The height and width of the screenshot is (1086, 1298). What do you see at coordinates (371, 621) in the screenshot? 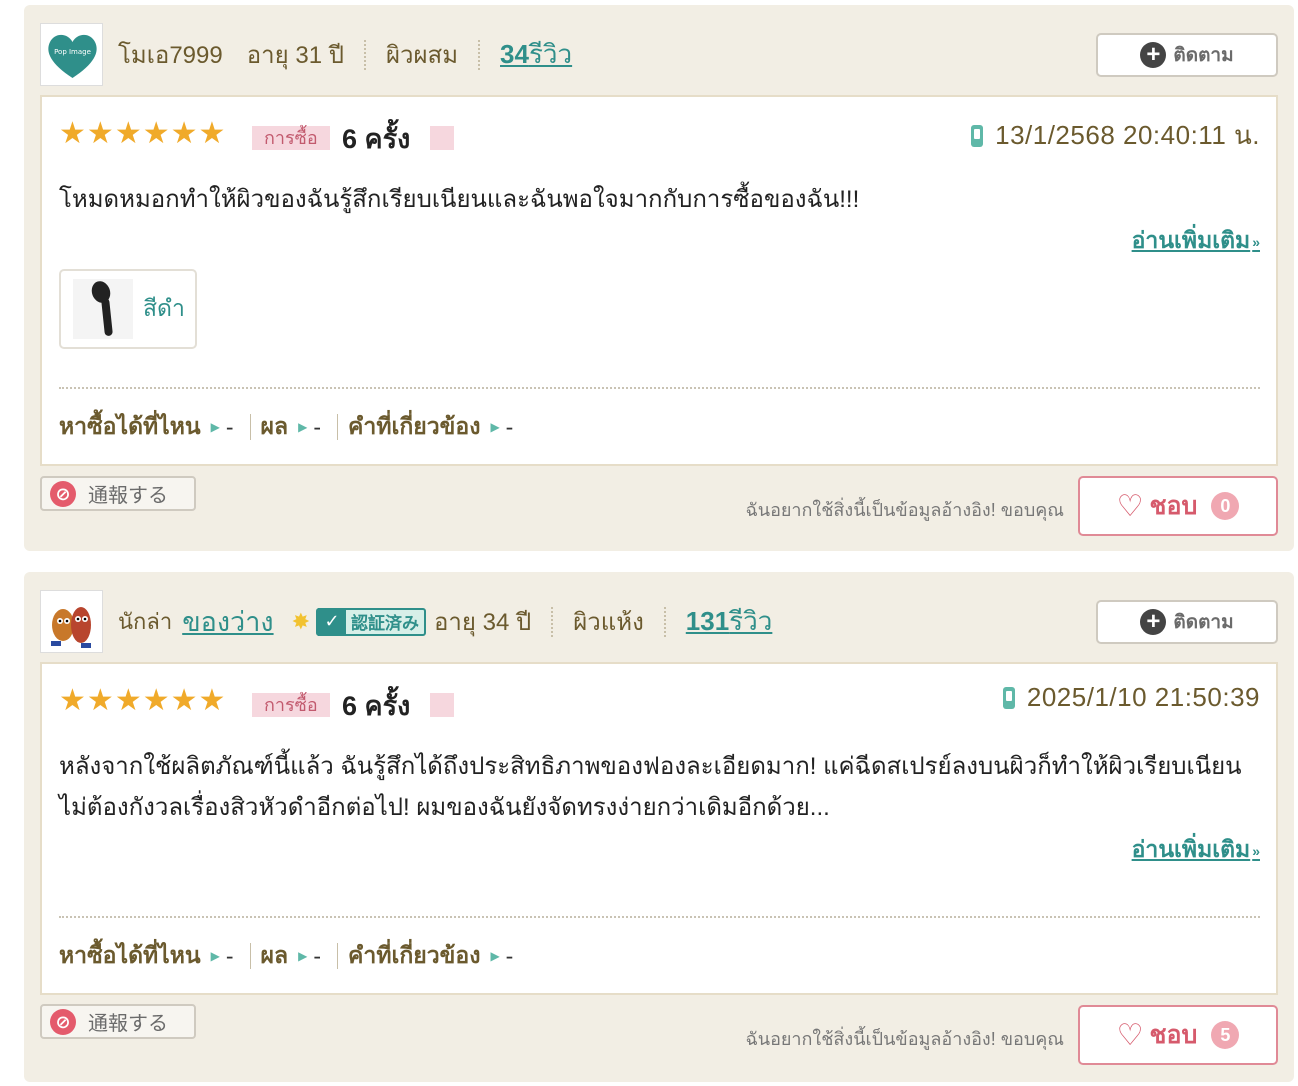
I see `verified-badge: ✓ 認証済み` at bounding box center [371, 621].